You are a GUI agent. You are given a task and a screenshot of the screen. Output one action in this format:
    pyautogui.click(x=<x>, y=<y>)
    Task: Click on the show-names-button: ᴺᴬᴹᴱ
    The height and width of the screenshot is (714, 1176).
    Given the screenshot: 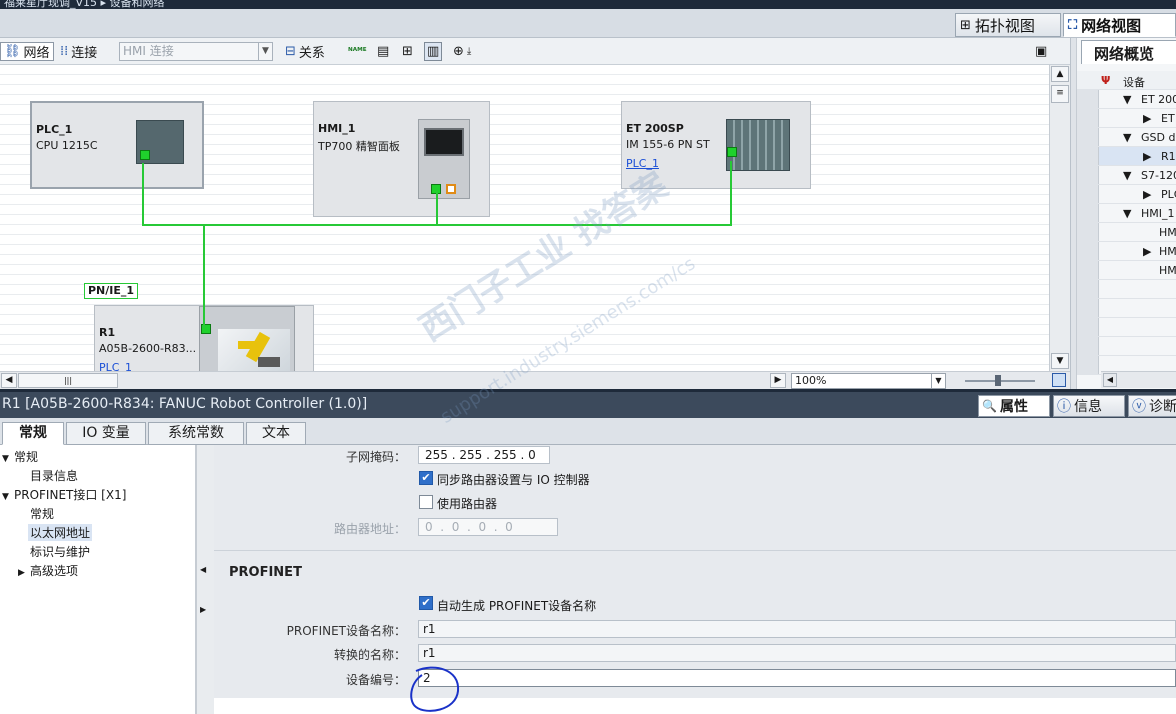 What is the action you would take?
    pyautogui.click(x=357, y=51)
    